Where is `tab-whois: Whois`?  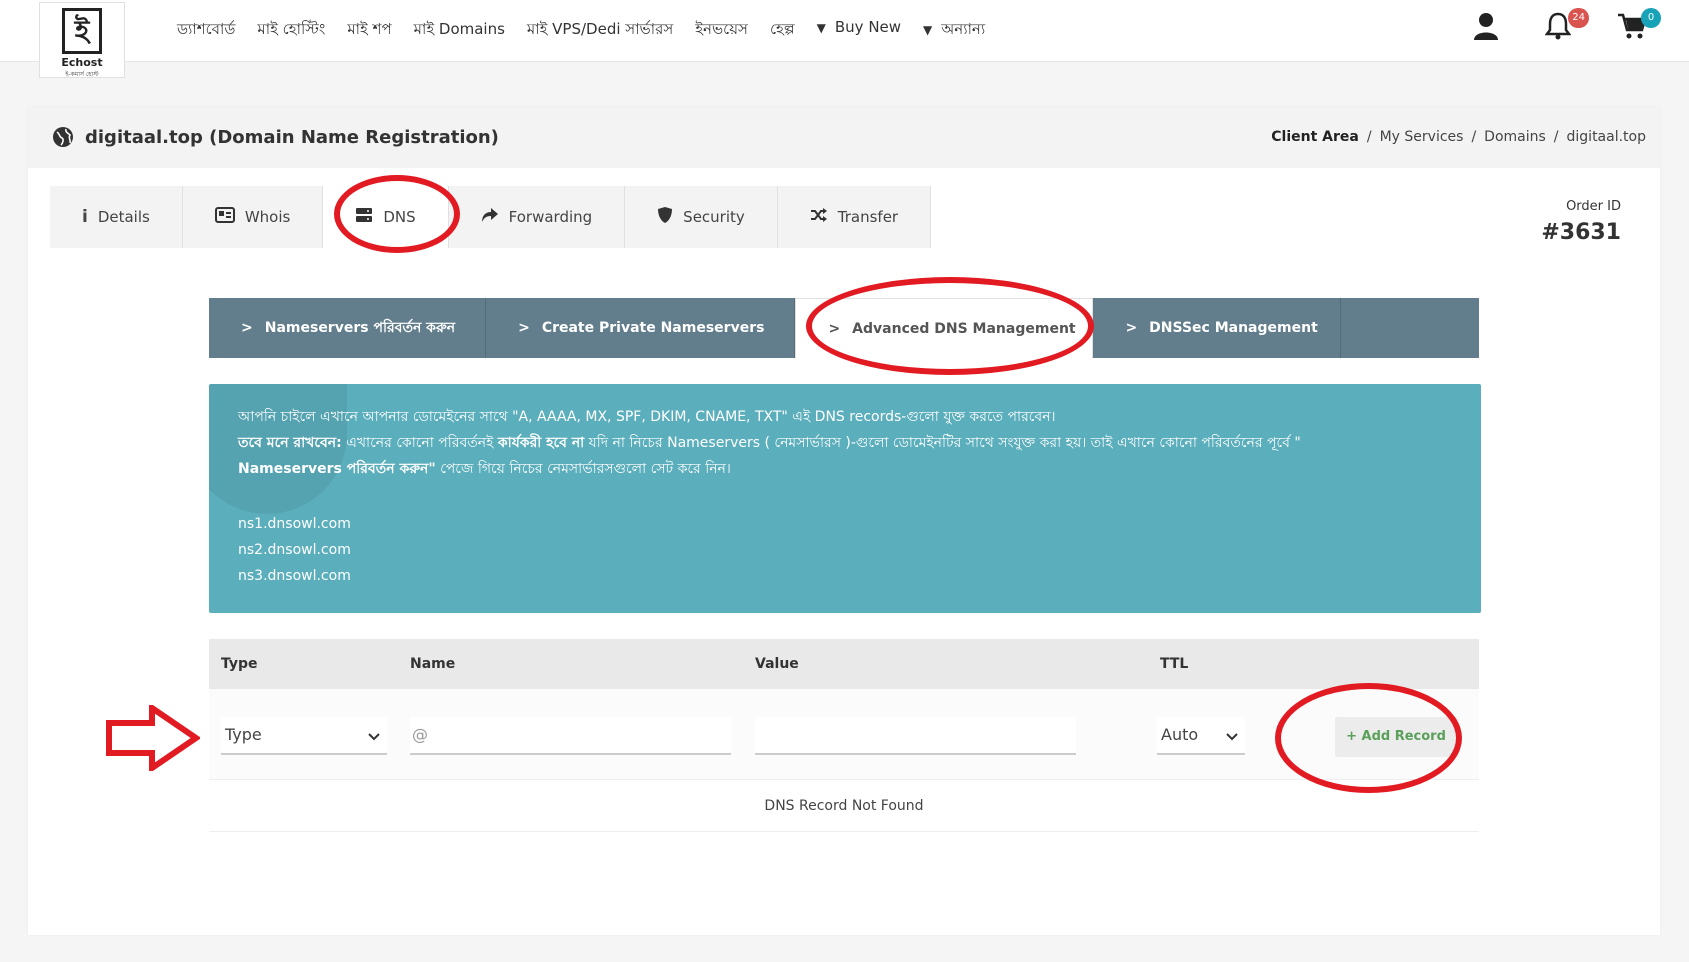 tab-whois: Whois is located at coordinates (253, 217).